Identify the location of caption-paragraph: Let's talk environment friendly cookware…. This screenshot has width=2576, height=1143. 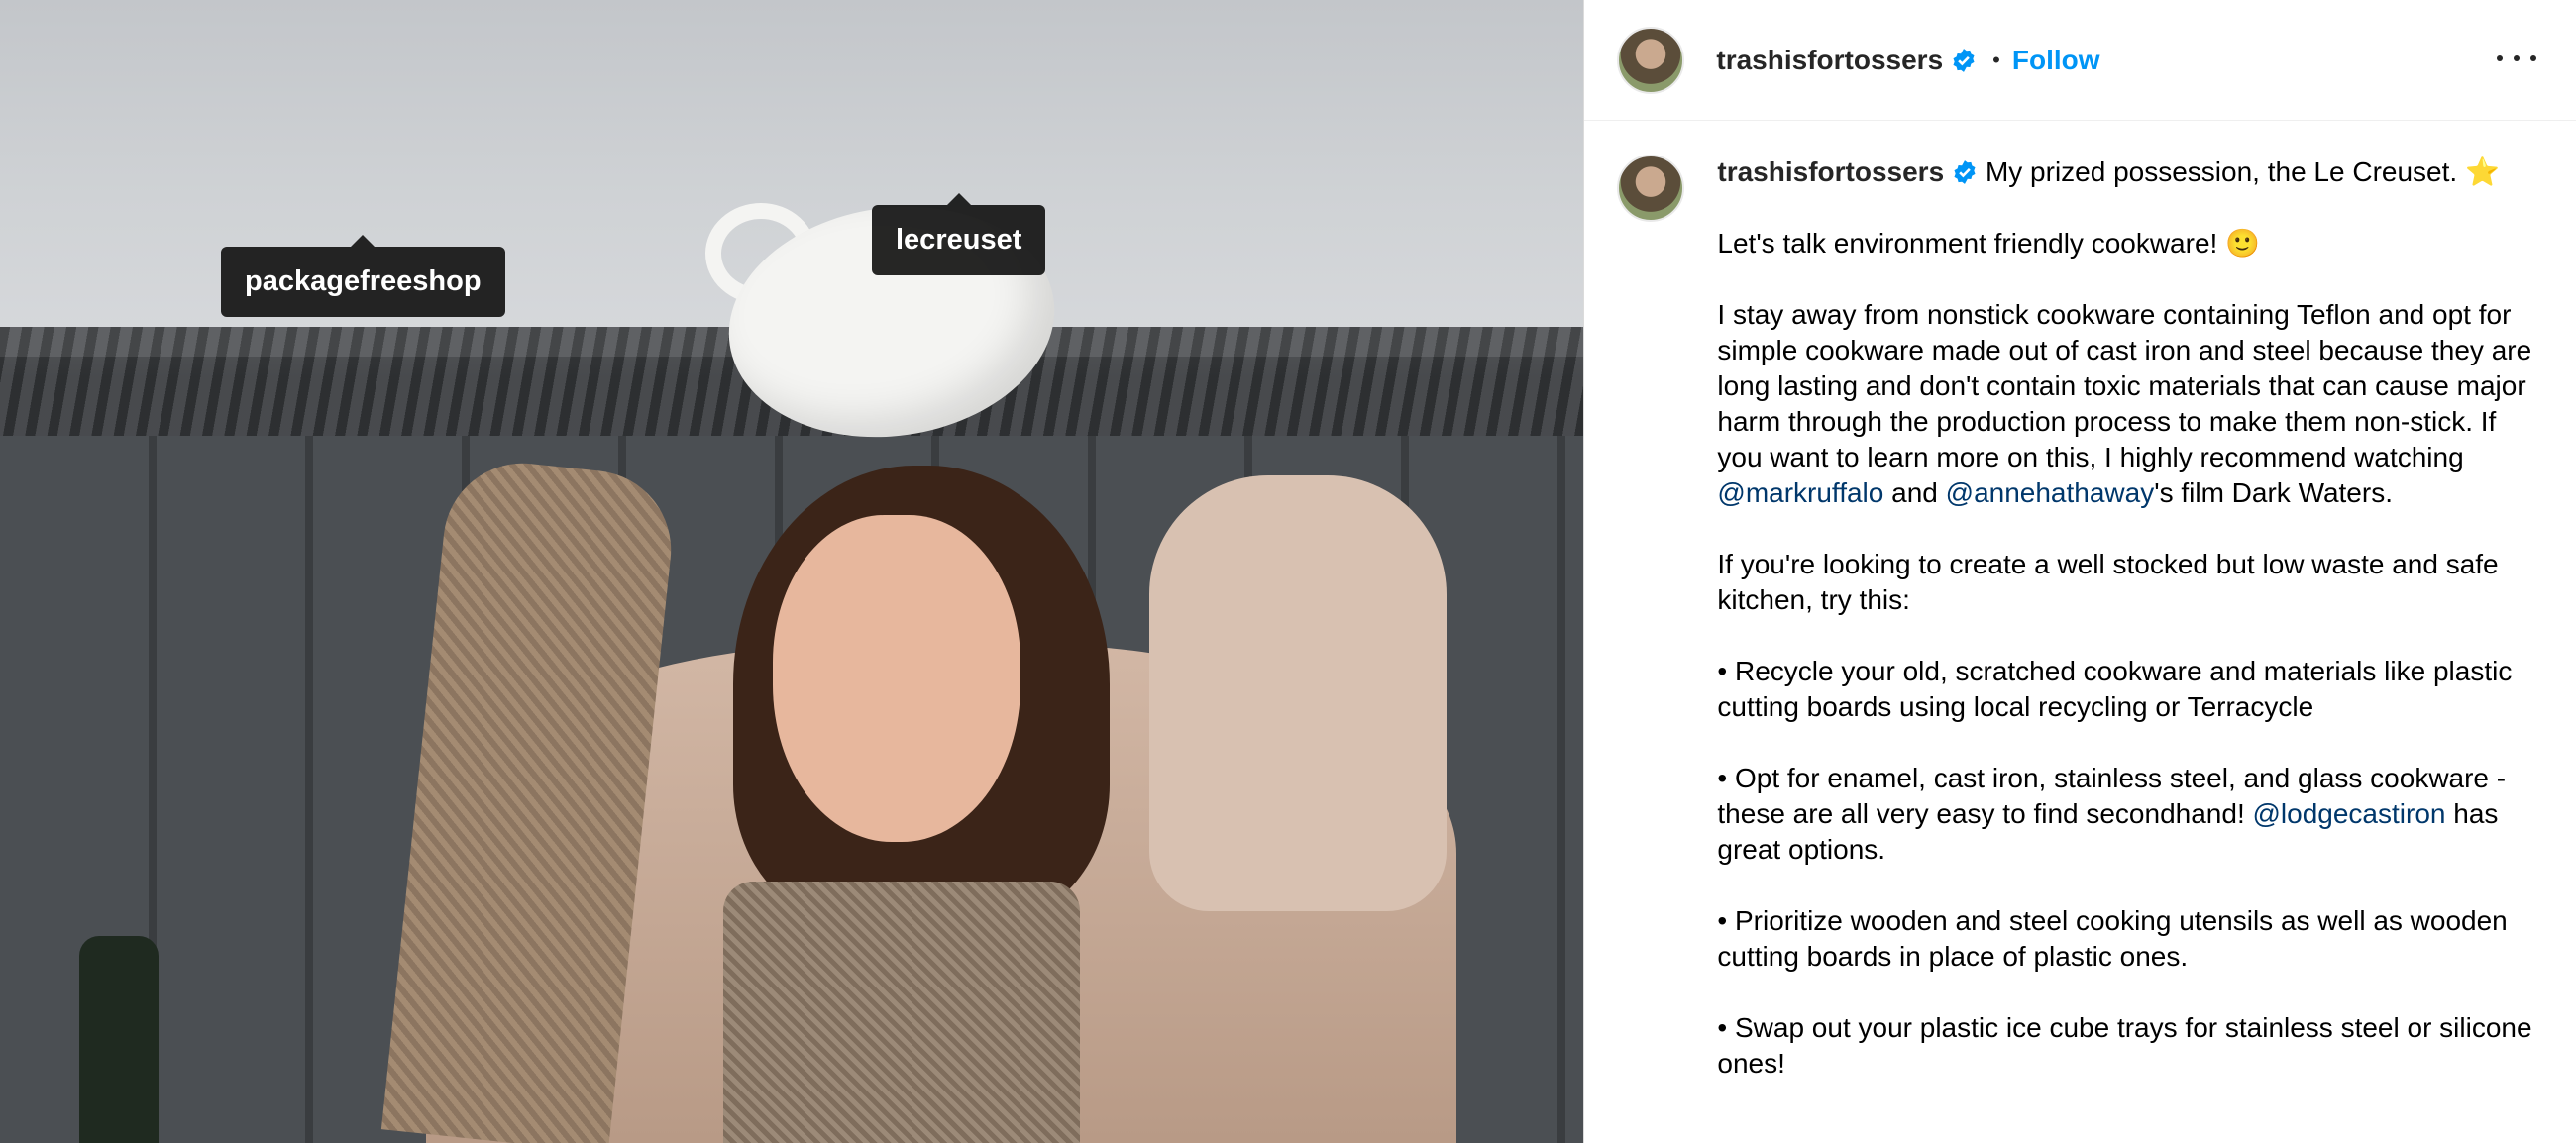
(1988, 243).